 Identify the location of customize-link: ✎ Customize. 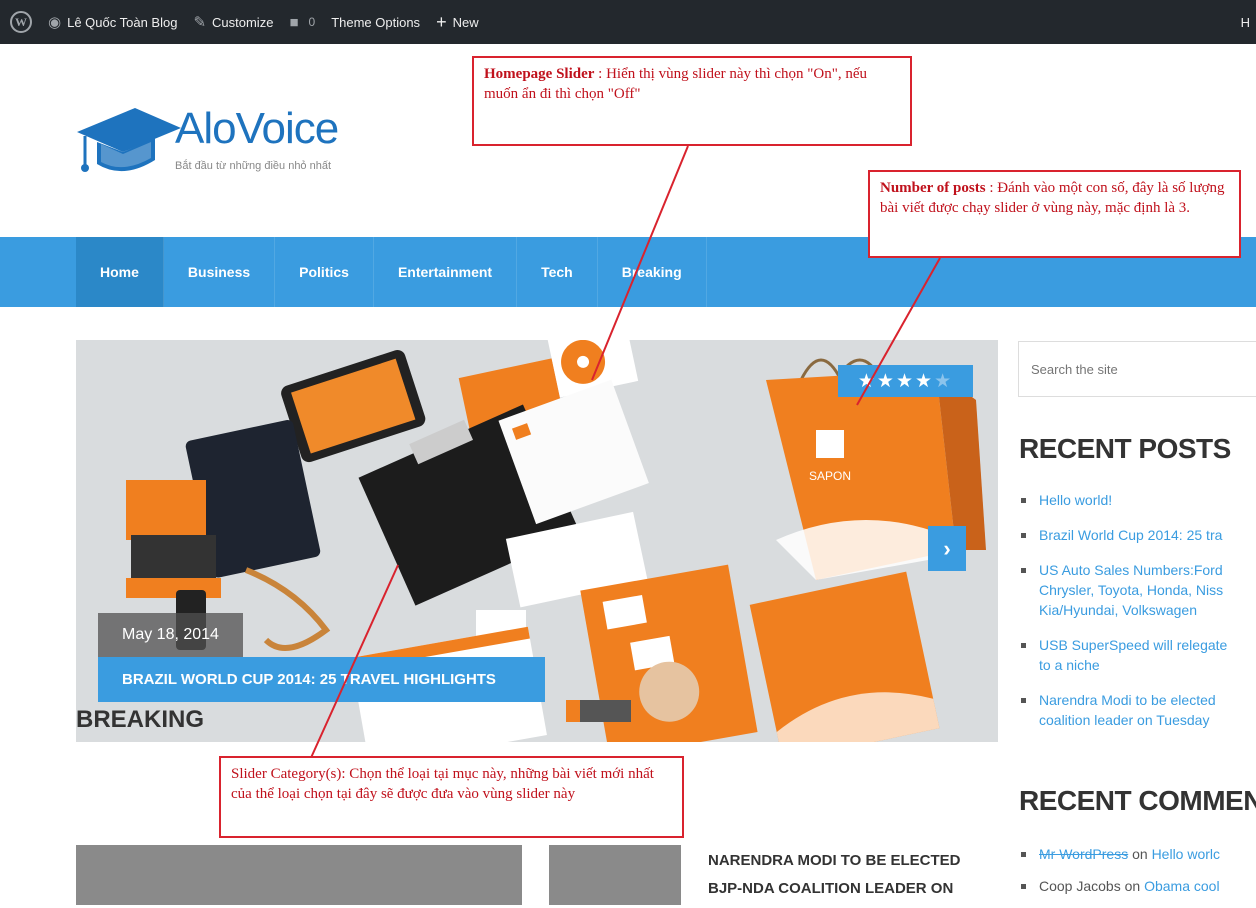
(233, 22).